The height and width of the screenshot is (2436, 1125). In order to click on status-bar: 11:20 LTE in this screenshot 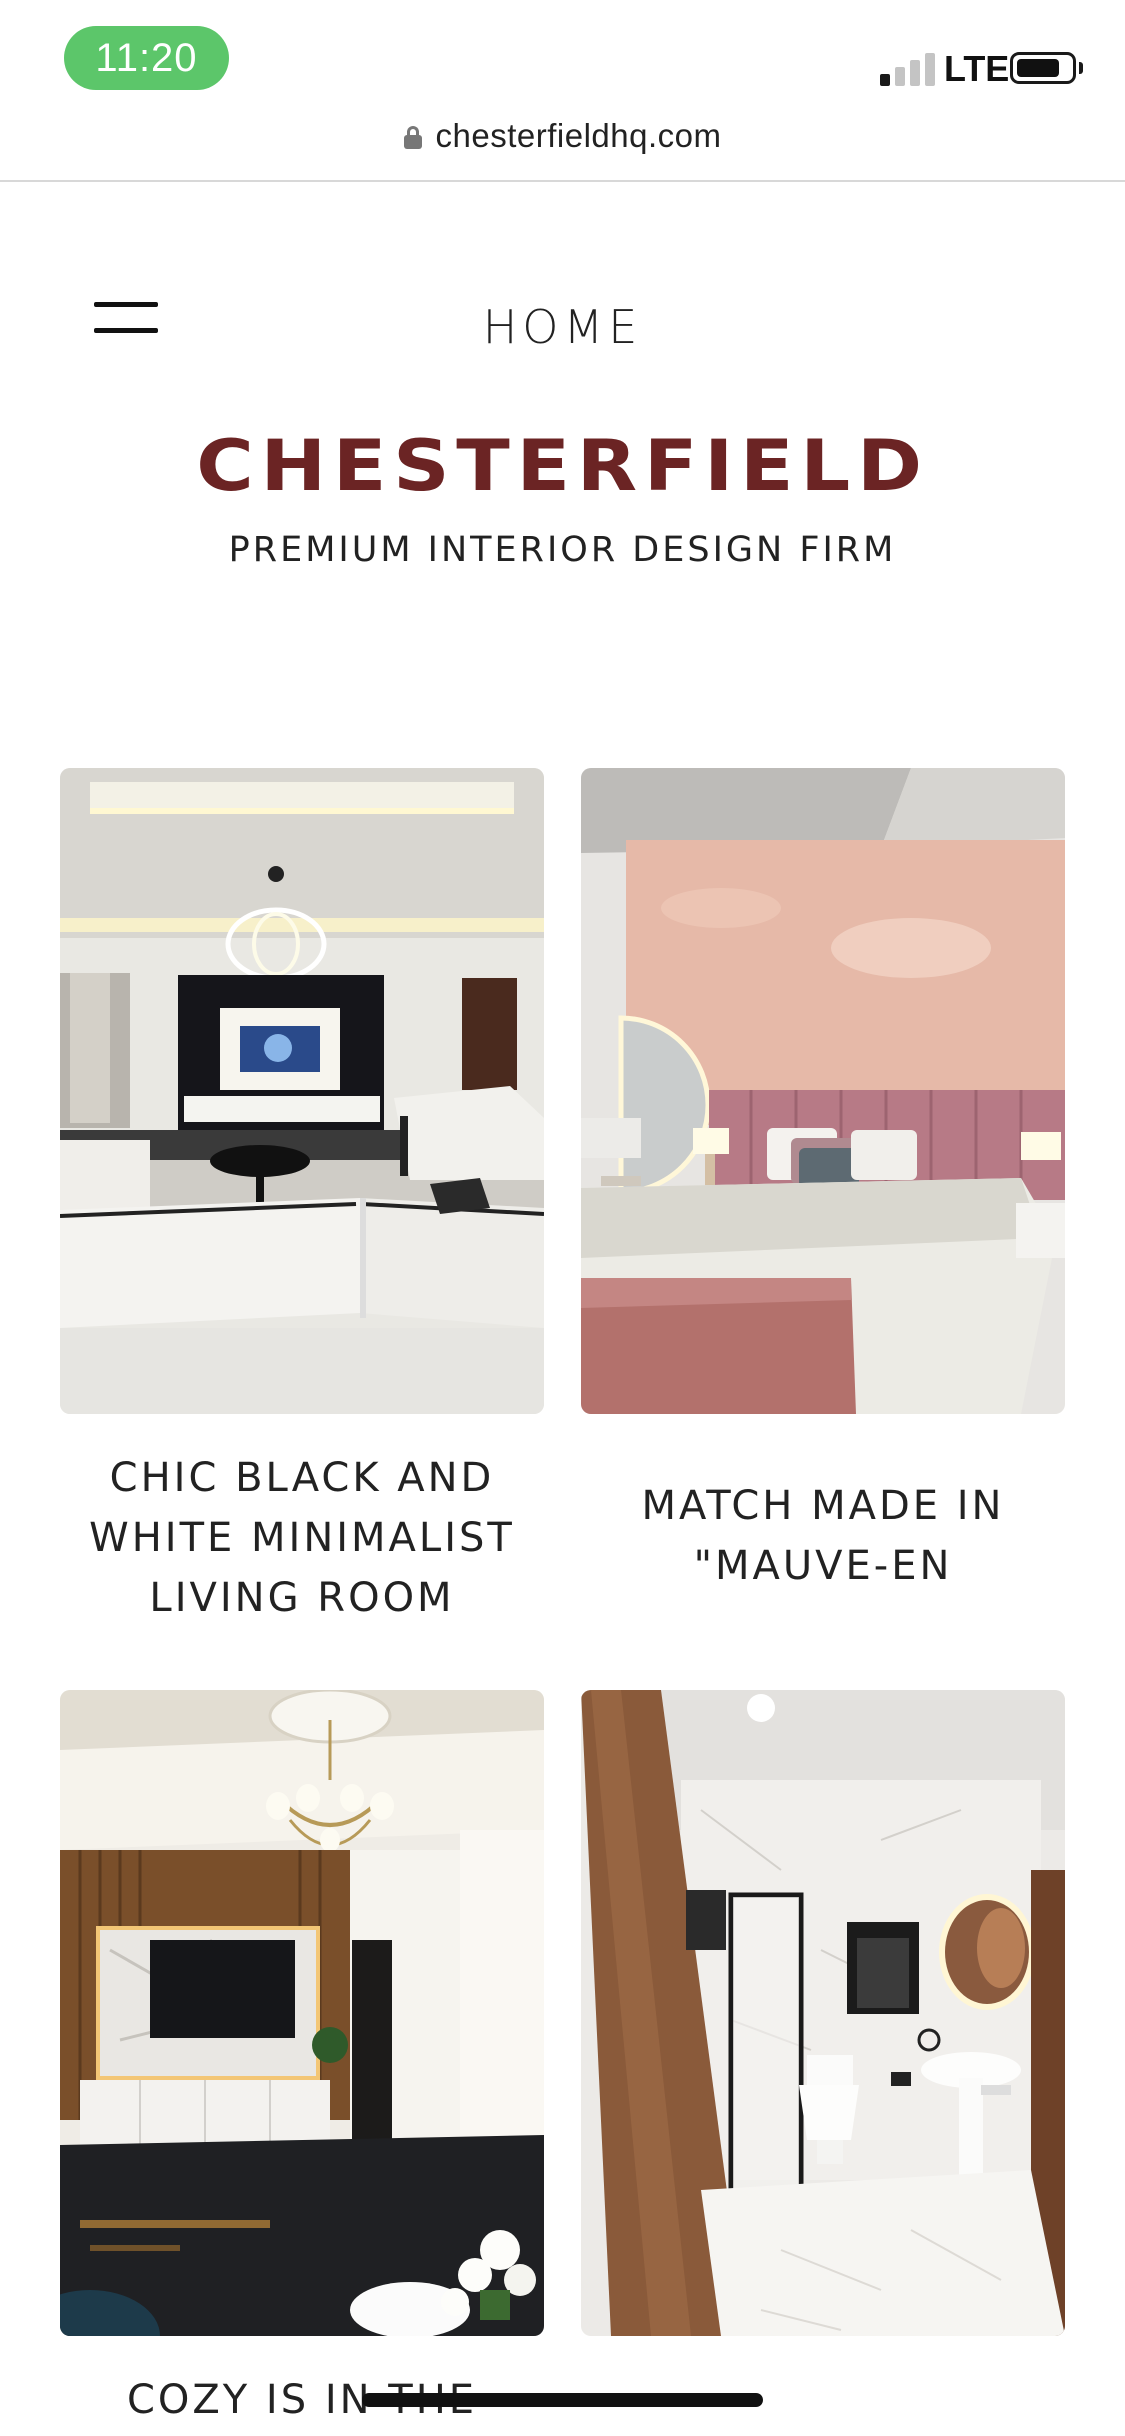, I will do `click(562, 60)`.